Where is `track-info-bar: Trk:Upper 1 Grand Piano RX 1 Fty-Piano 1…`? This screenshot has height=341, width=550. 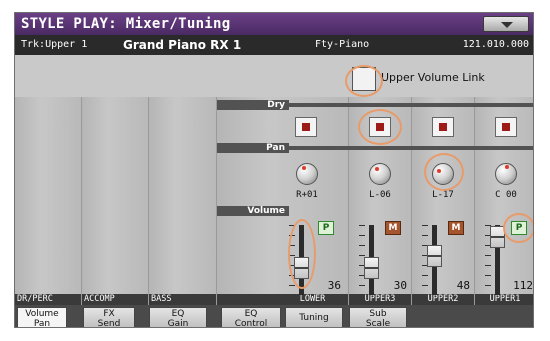
track-info-bar: Trk:Upper 1 Grand Piano RX 1 Fty-Piano 1… is located at coordinates (274, 45).